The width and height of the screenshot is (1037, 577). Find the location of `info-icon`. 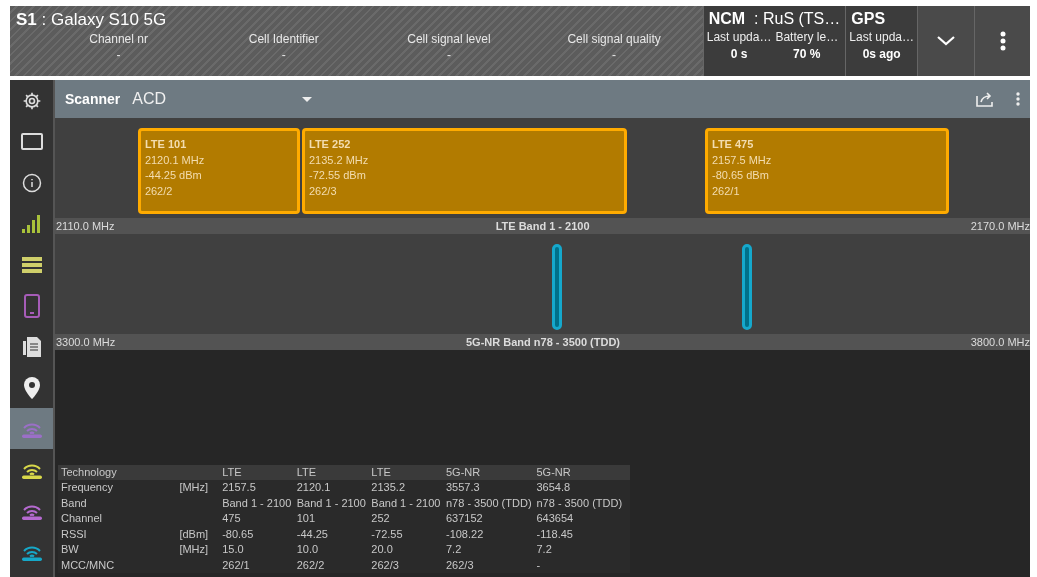

info-icon is located at coordinates (31, 182).